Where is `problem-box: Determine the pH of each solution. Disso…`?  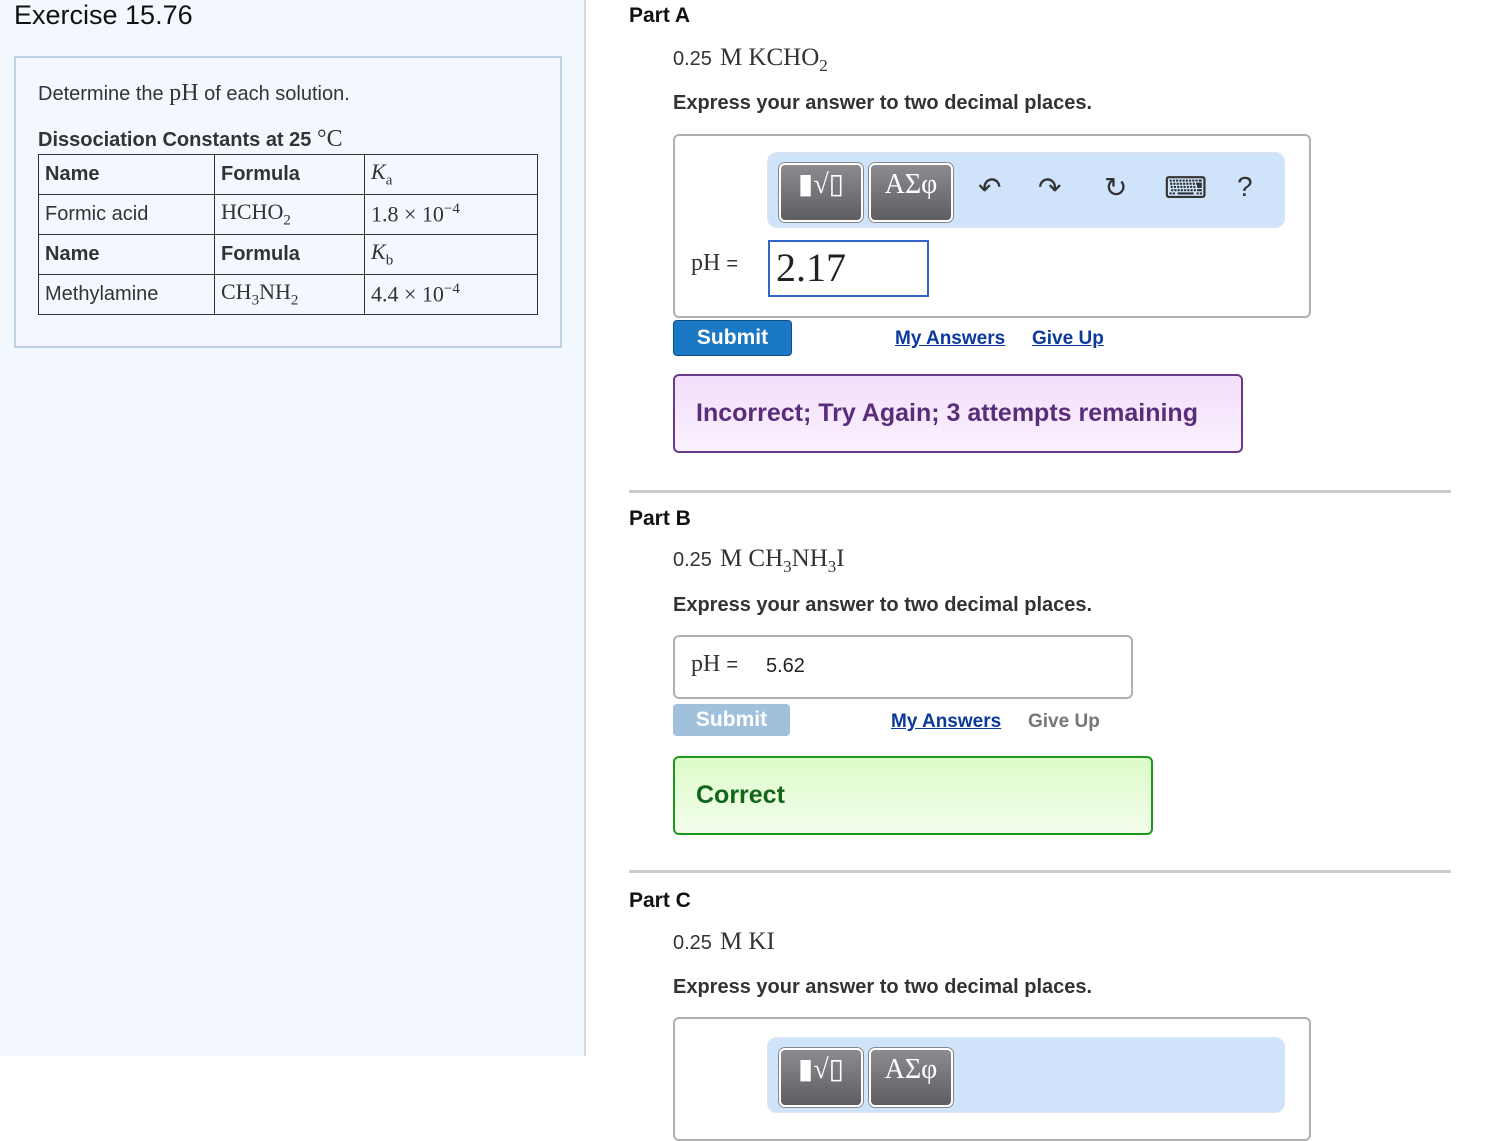
problem-box: Determine the pH of each solution. Disso… is located at coordinates (288, 202).